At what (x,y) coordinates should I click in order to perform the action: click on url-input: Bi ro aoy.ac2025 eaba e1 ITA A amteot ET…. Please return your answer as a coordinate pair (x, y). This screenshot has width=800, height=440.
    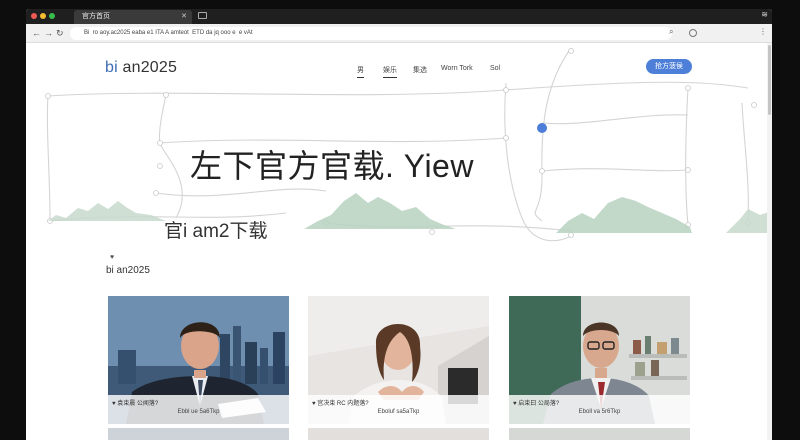
    Looking at the image, I should click on (371, 33).